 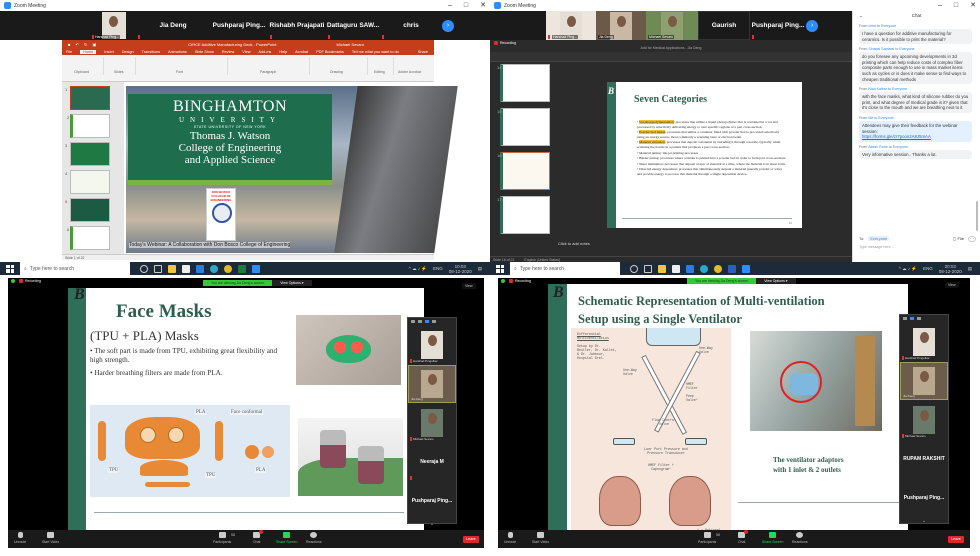 I want to click on tab-help: Help, so click(x=283, y=52).